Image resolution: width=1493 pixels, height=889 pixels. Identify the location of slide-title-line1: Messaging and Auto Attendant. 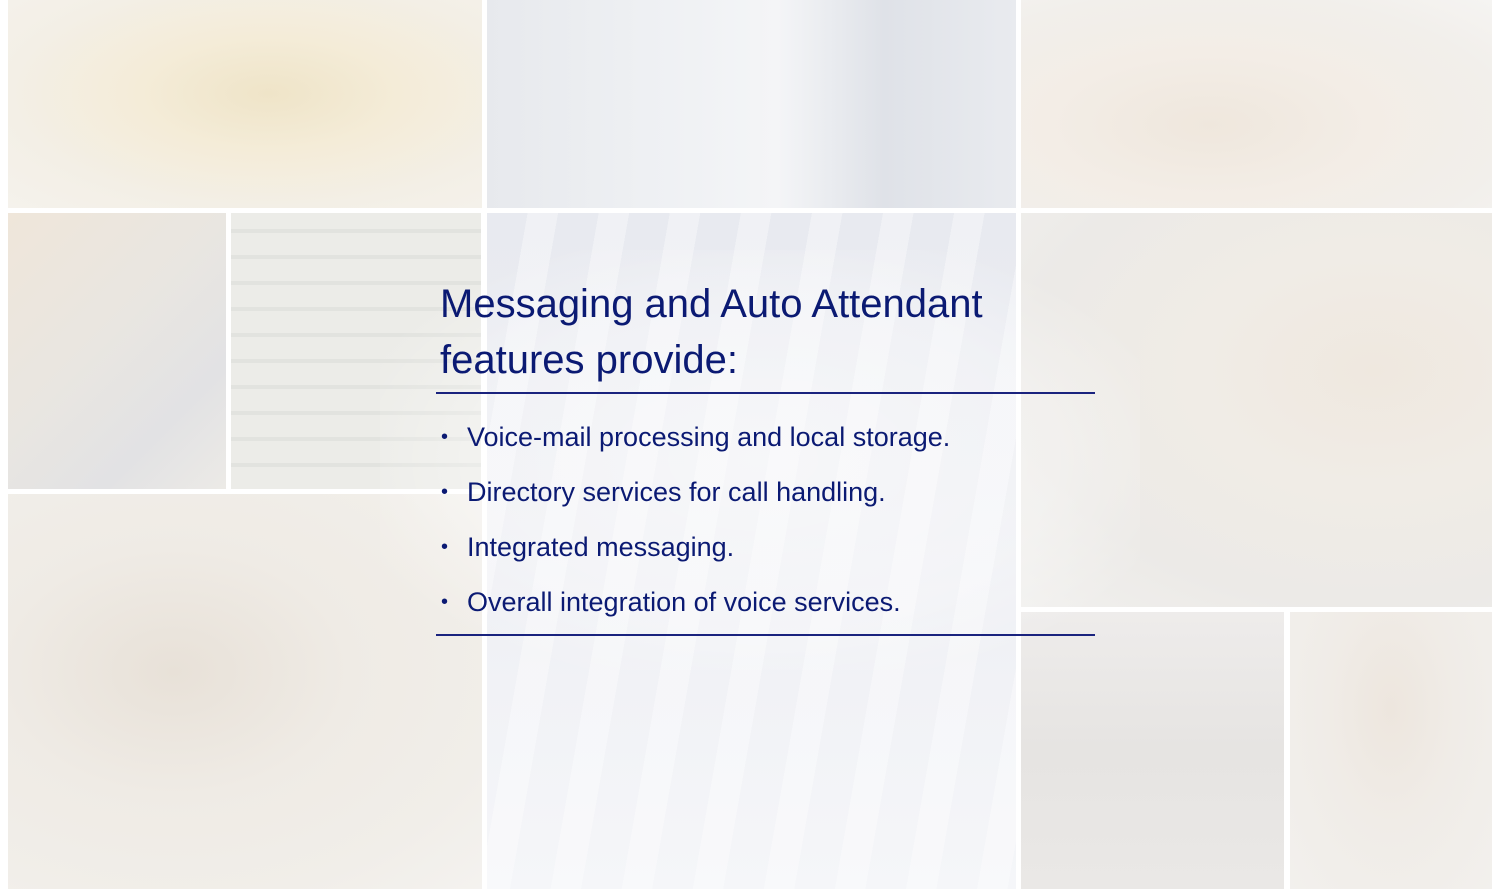
(711, 304).